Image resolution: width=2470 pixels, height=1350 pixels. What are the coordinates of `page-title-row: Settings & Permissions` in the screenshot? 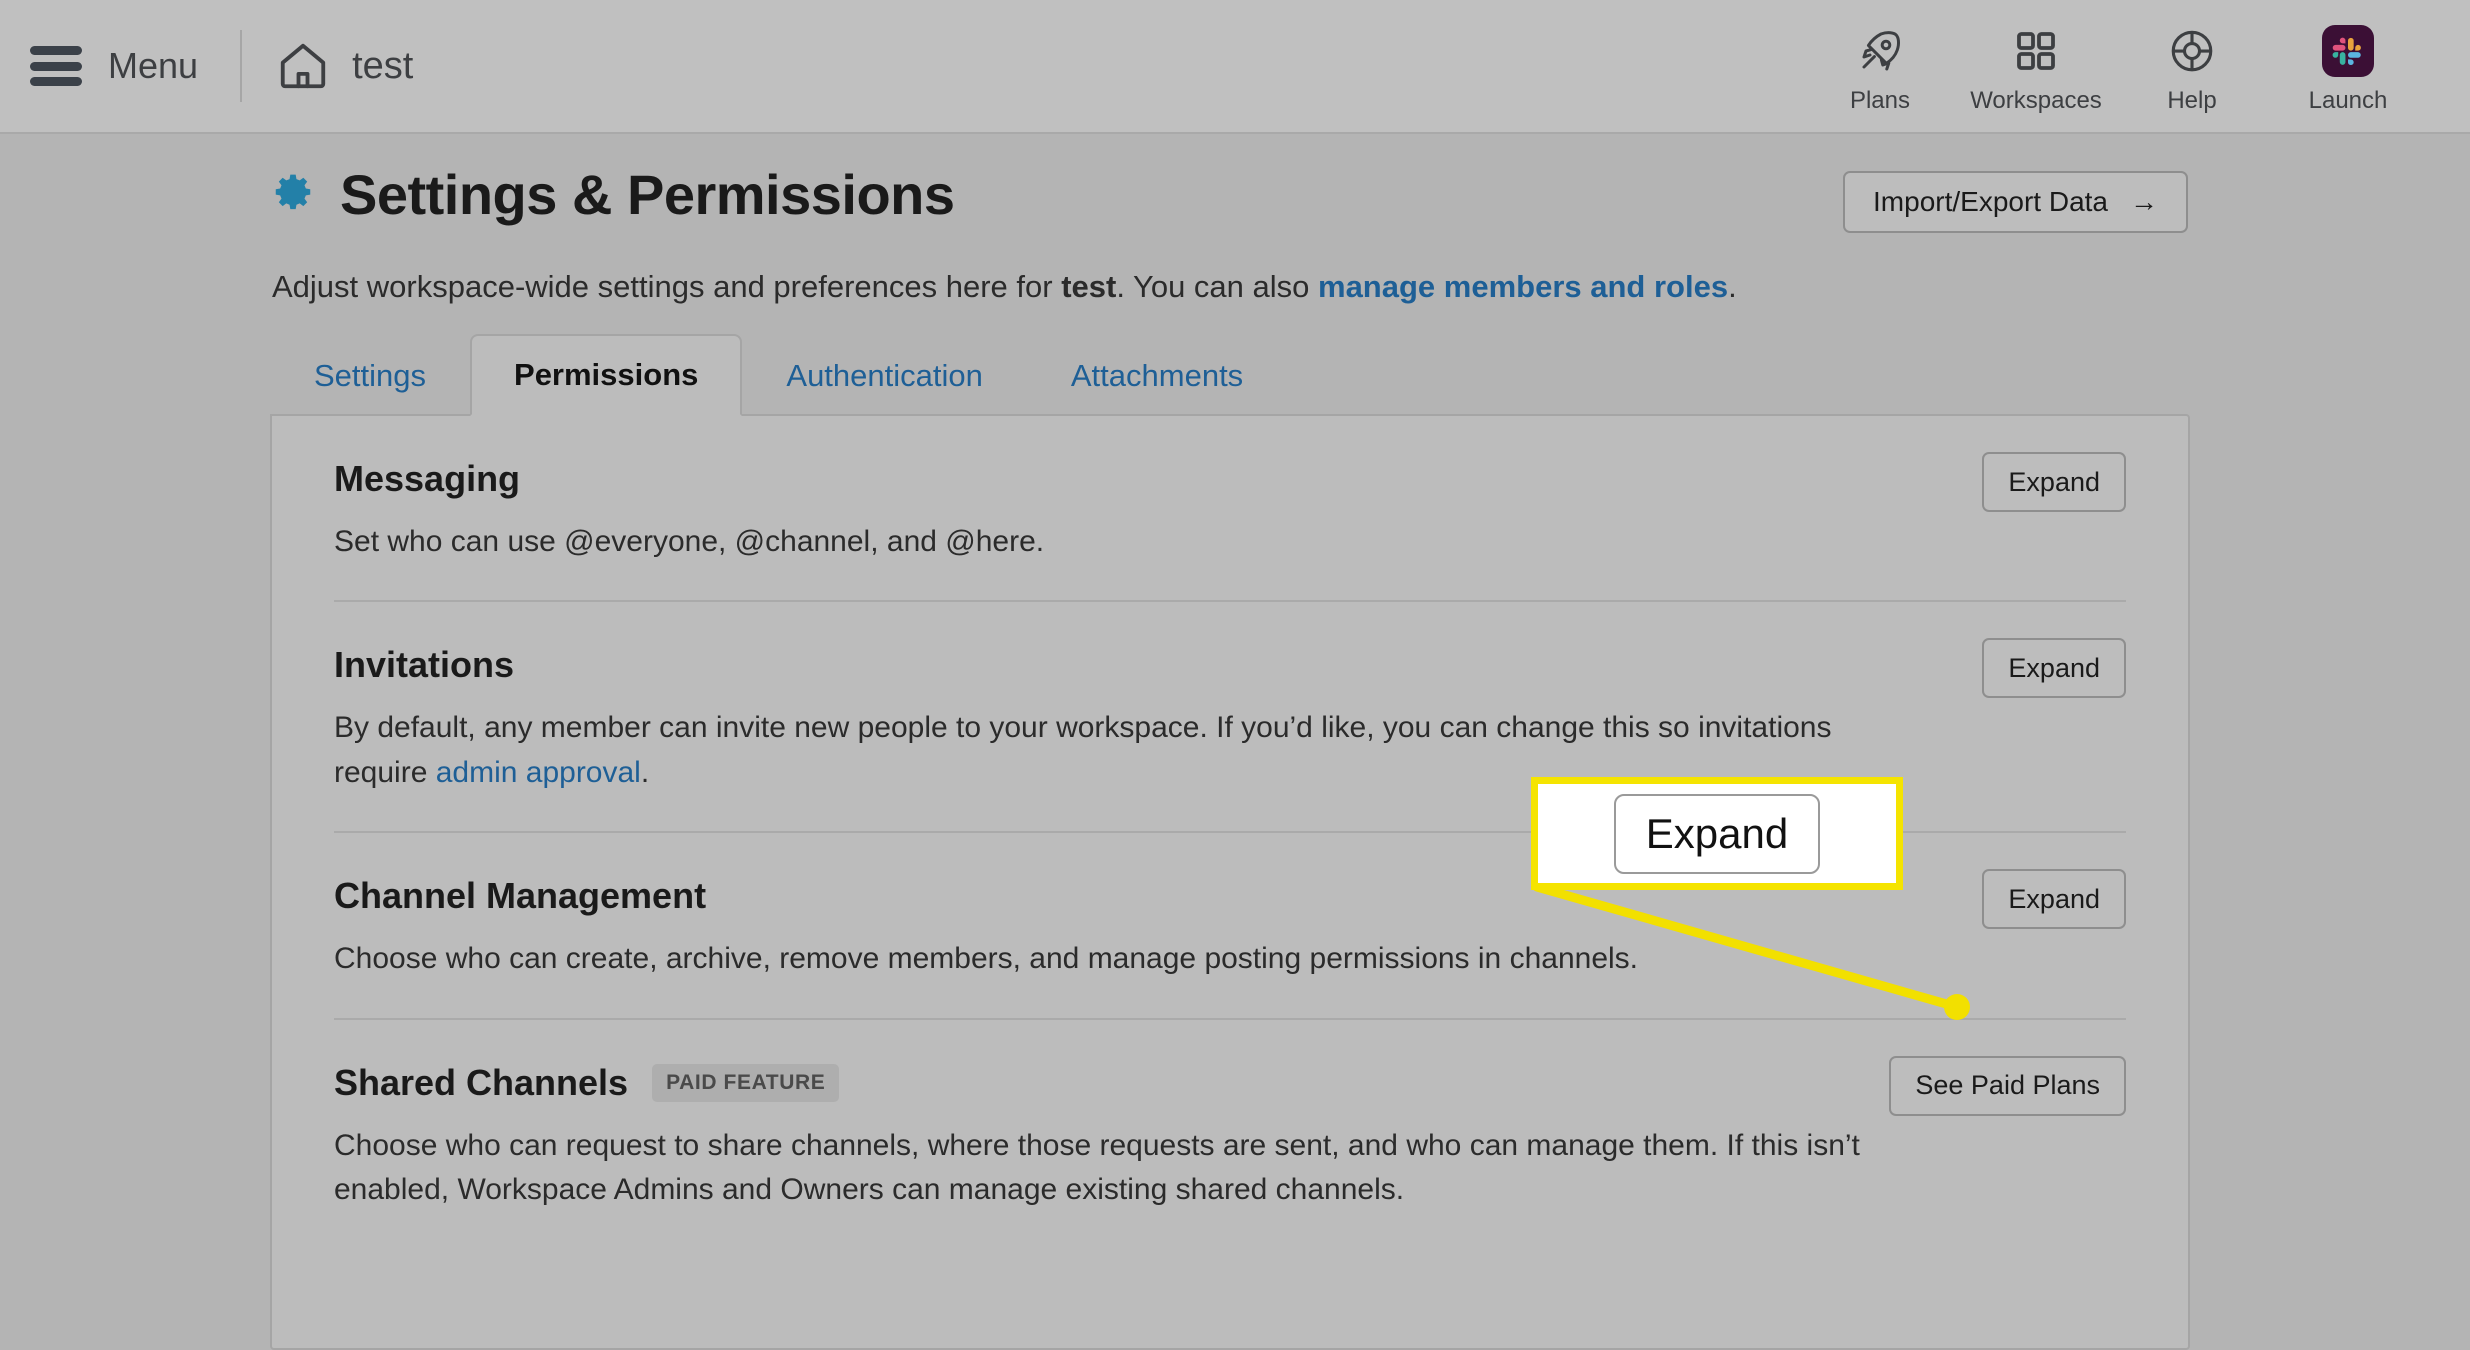 It's located at (612, 194).